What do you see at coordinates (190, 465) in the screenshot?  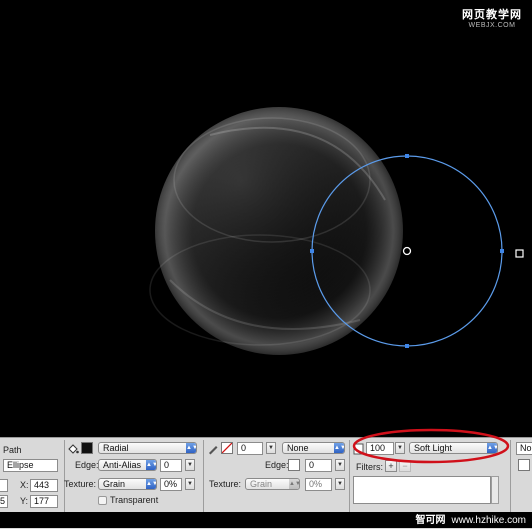 I see `fill-edge-amount-dropdown: ▼` at bounding box center [190, 465].